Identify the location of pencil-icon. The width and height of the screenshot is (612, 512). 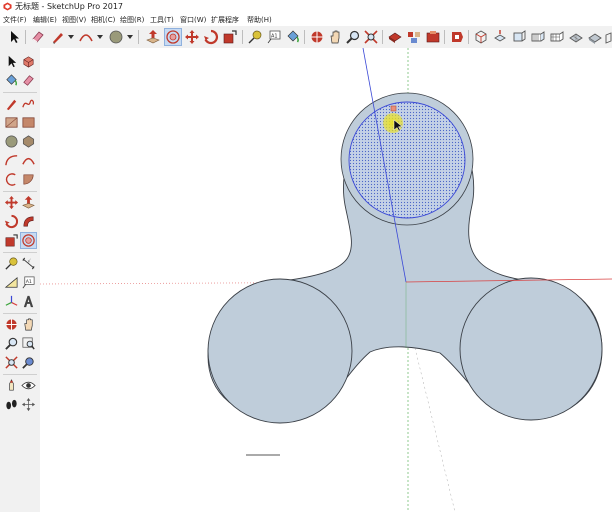
(58, 37).